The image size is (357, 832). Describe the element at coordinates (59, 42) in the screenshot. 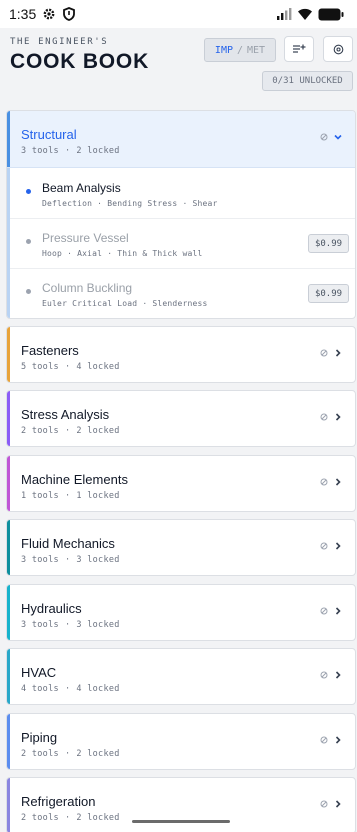

I see `app-eyebrow: THE ENGINEER'S` at that location.